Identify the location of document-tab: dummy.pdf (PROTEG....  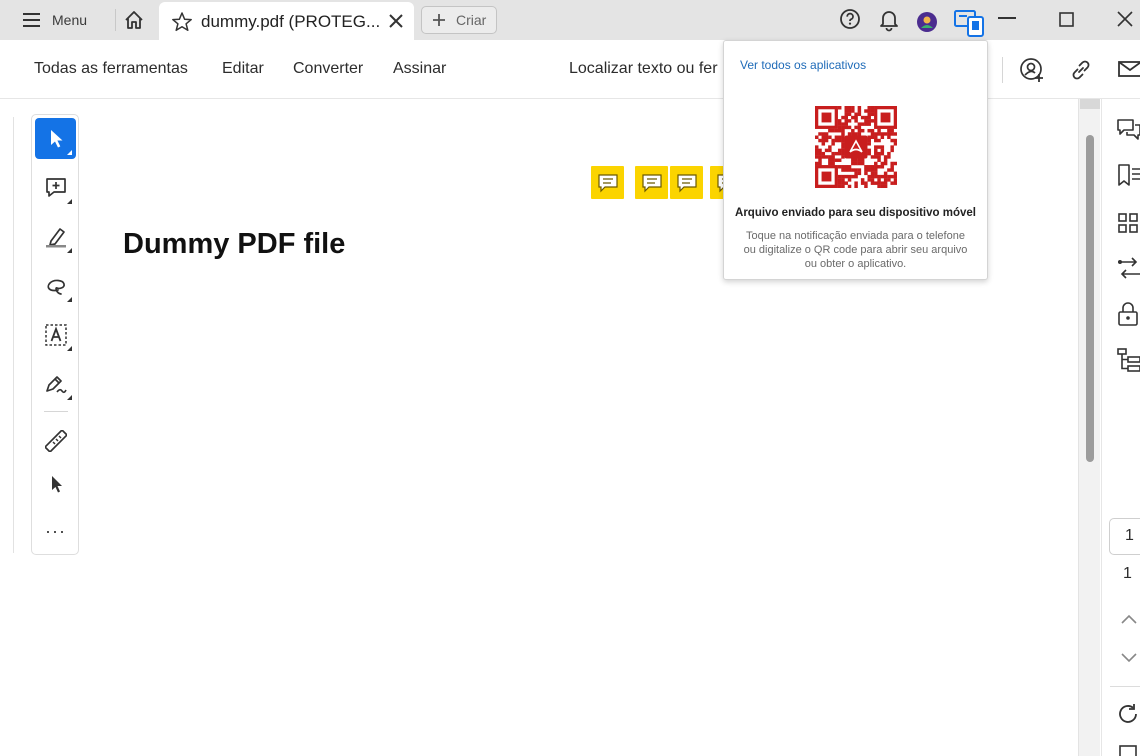
(286, 21).